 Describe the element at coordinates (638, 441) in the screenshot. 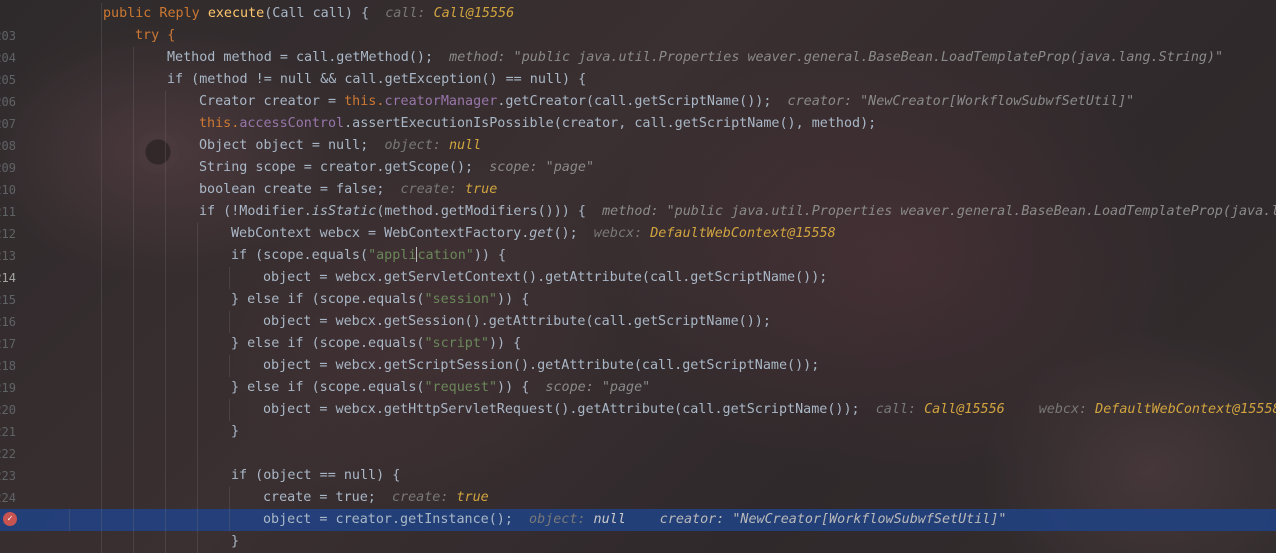

I see `code-line-222: 222 }` at that location.